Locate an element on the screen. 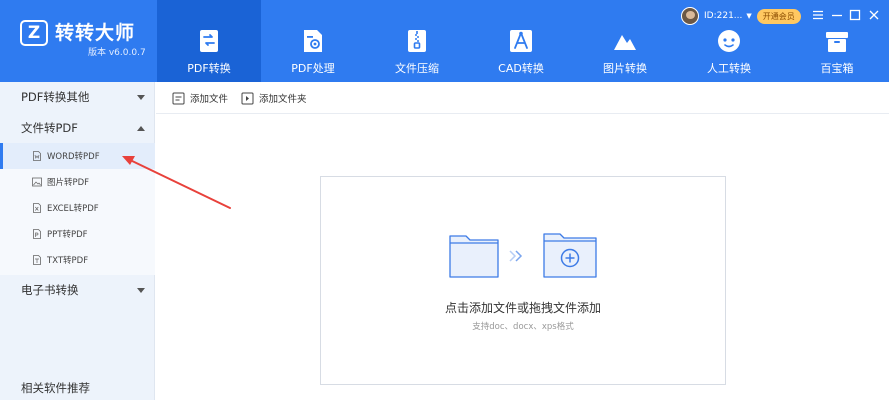 This screenshot has height=400, width=889. user-menu: ID:221... ▼ 开通会员 is located at coordinates (741, 16).